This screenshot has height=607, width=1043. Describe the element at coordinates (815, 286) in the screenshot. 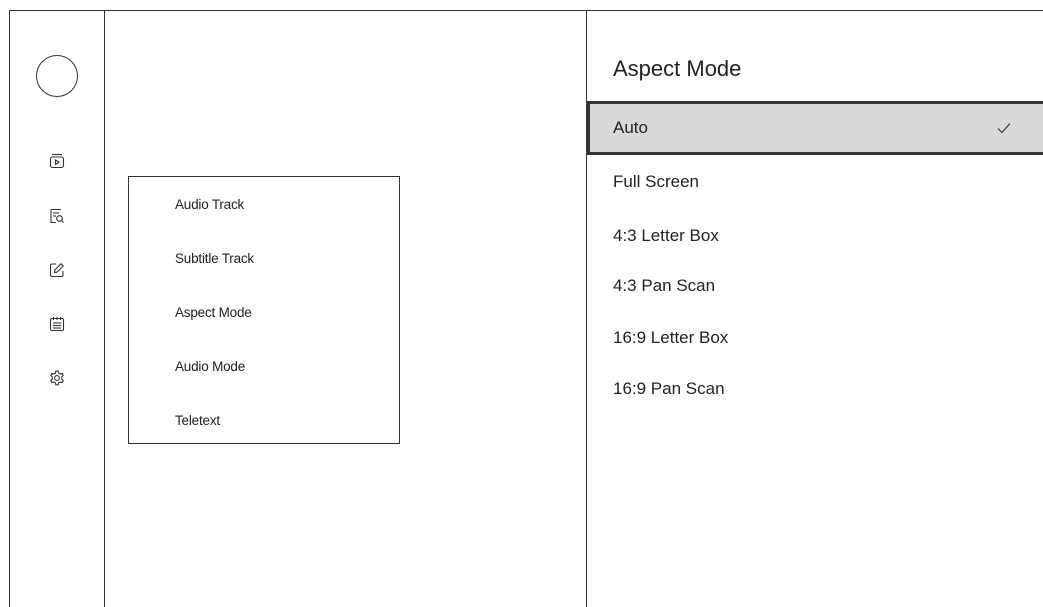

I see `option-4-3-pan-scan: 4:3 Pan Scan` at that location.